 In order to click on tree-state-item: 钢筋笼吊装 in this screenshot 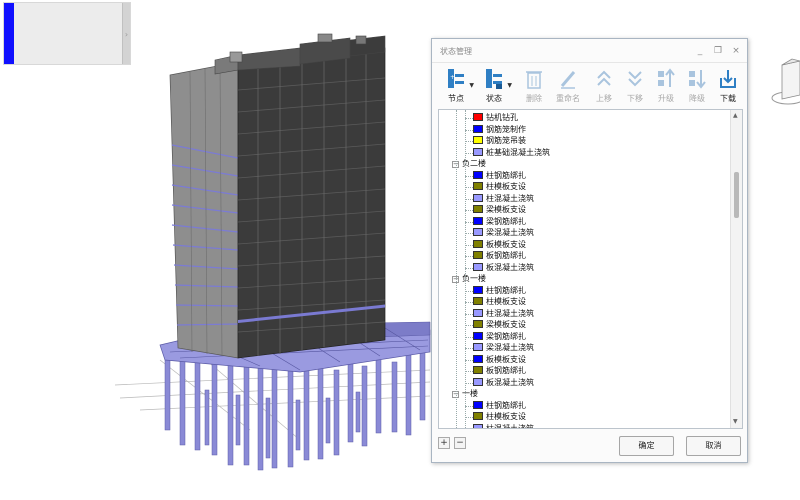, I will do `click(499, 141)`.